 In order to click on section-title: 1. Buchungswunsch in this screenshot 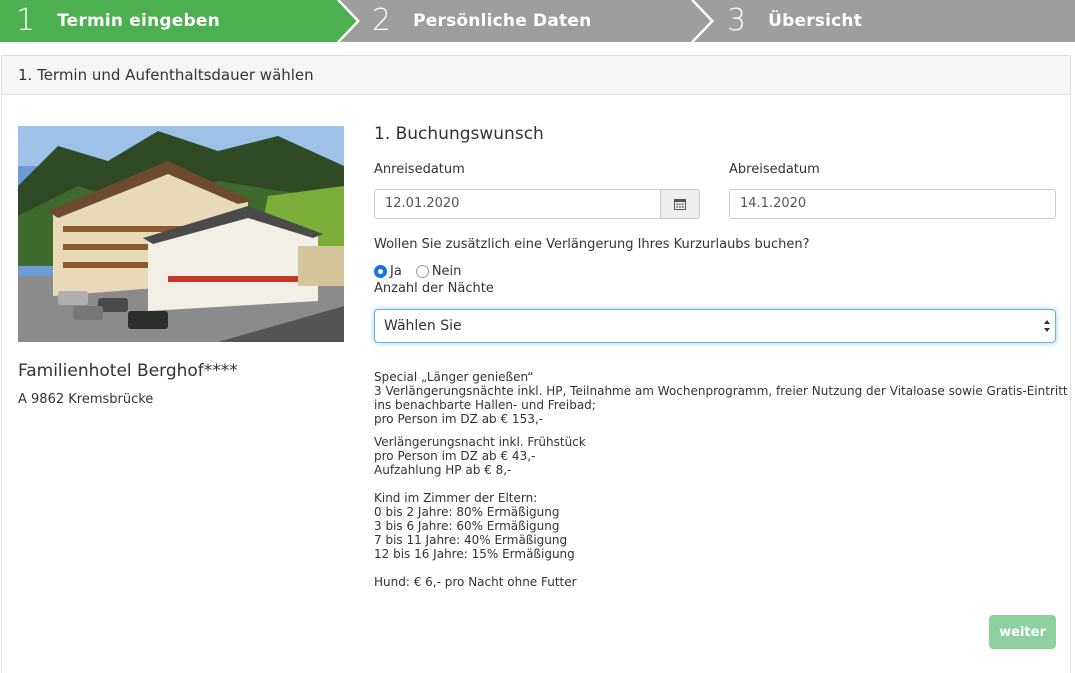, I will do `click(459, 134)`.